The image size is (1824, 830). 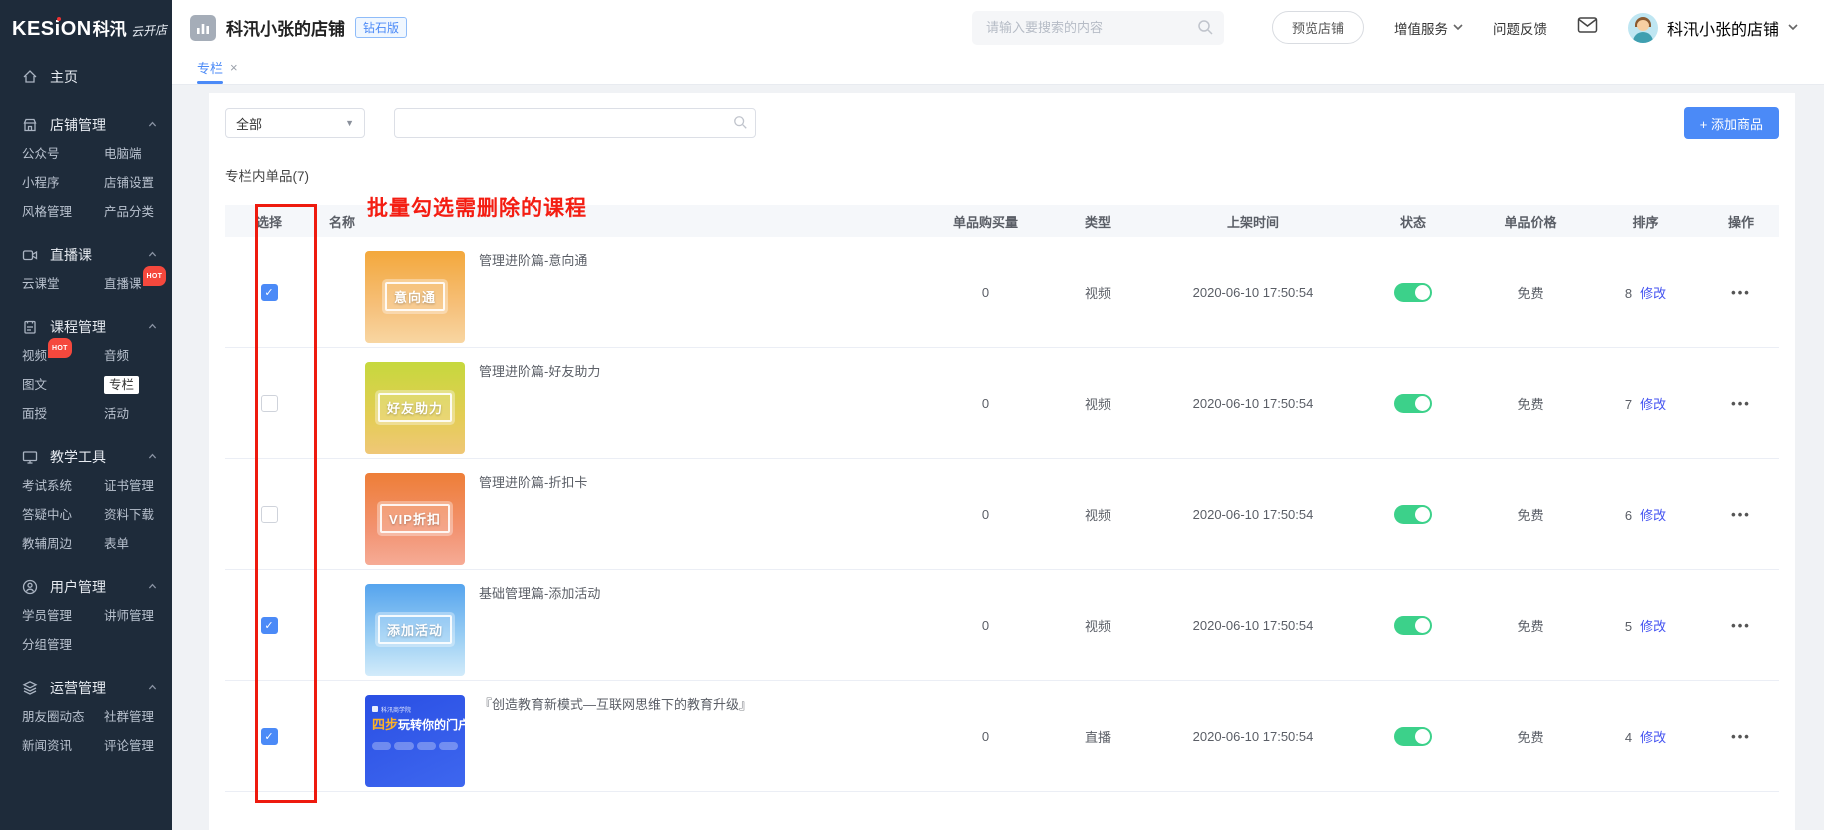 What do you see at coordinates (415, 296) in the screenshot?
I see `course-thumbnail: 意向通` at bounding box center [415, 296].